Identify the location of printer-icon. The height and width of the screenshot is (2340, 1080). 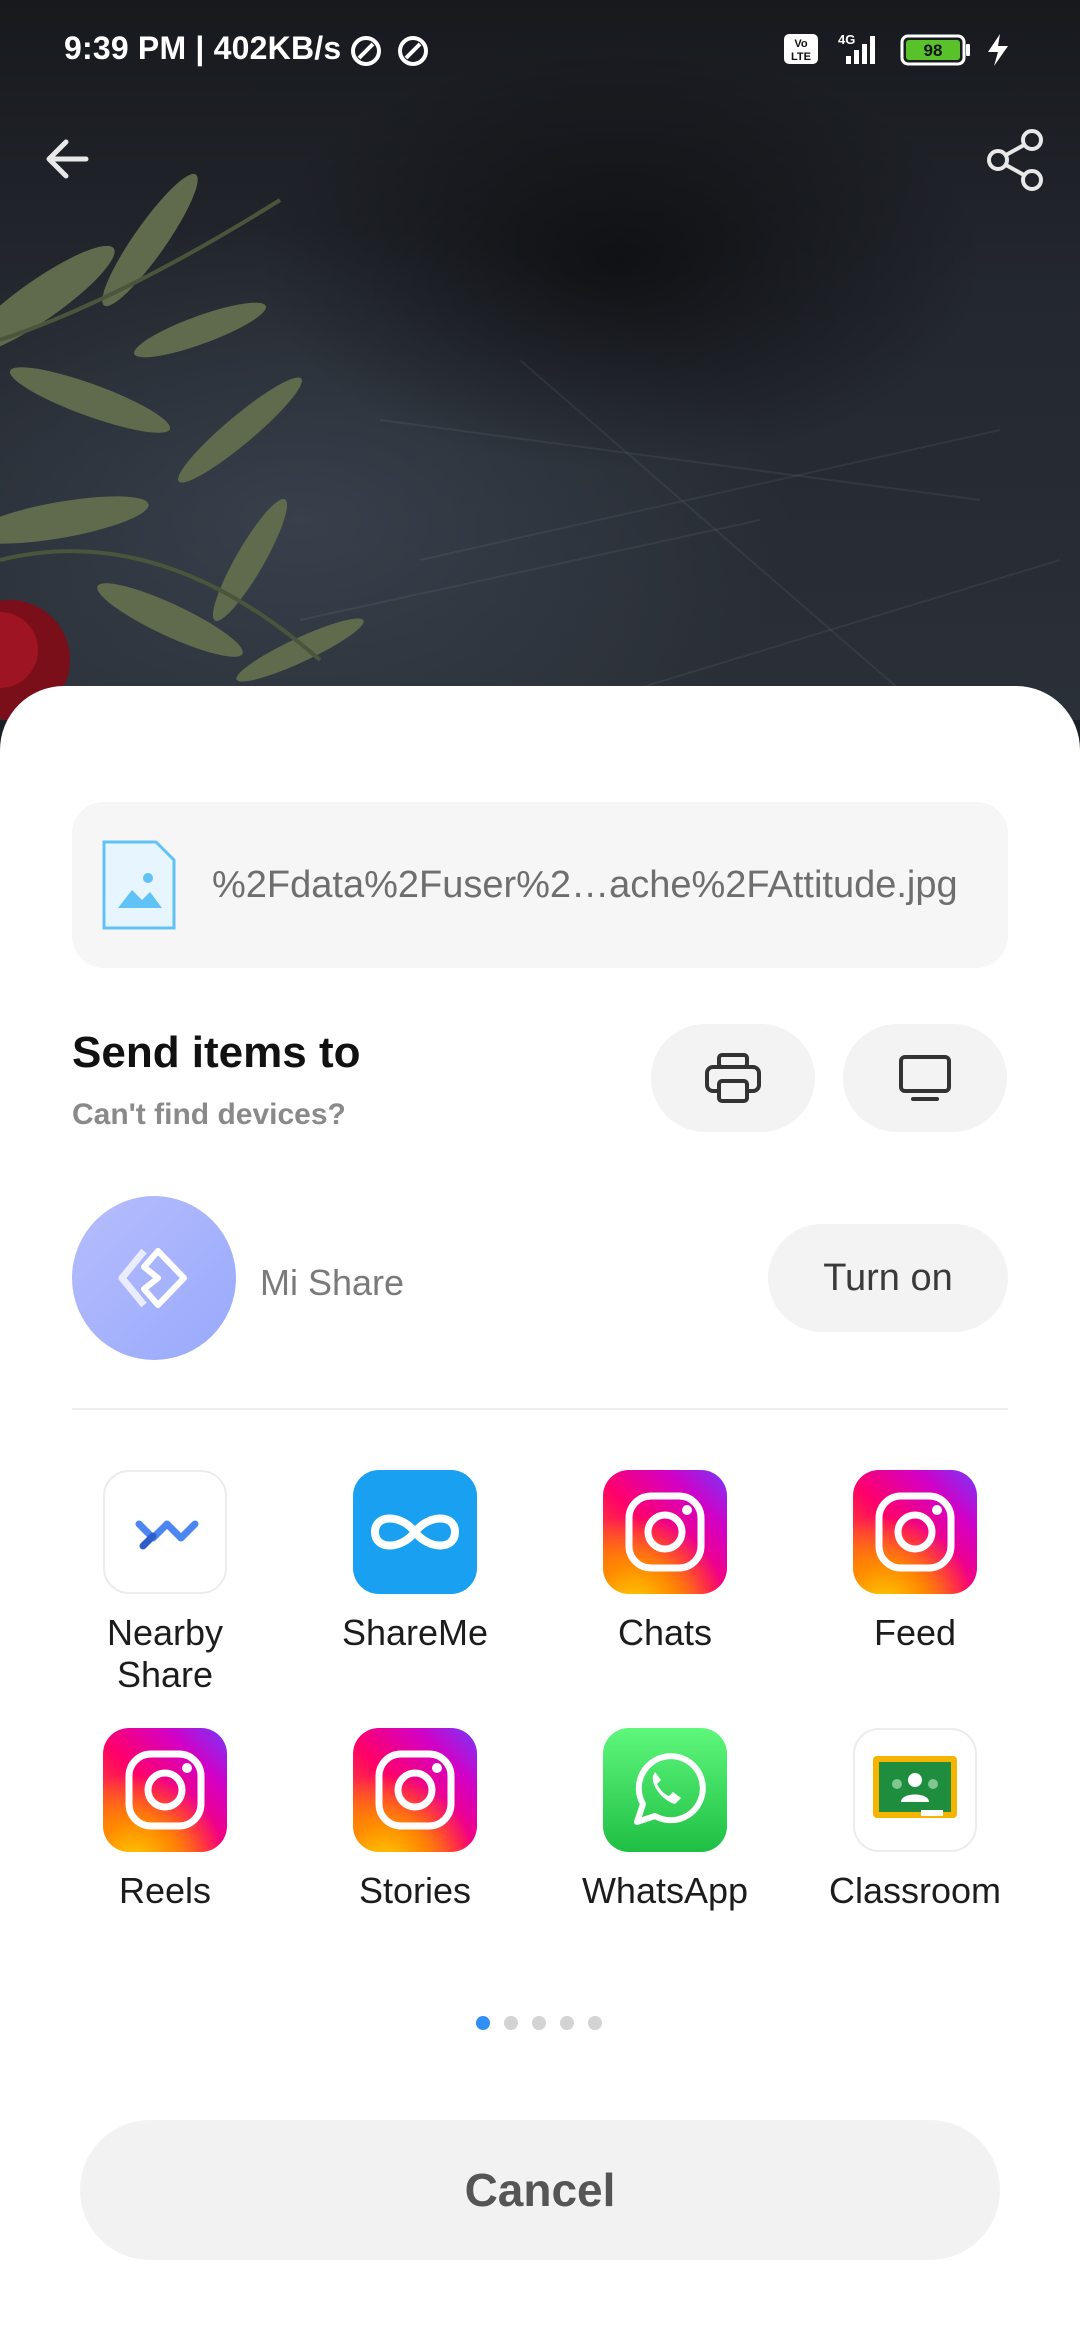
(733, 1078).